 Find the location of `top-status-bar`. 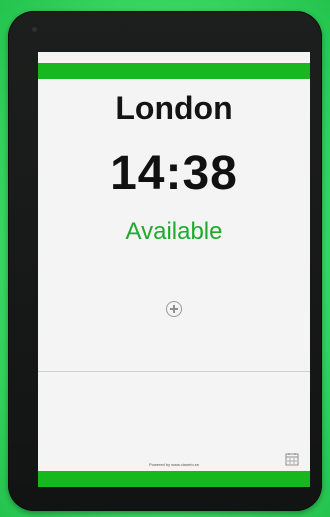

top-status-bar is located at coordinates (174, 71).